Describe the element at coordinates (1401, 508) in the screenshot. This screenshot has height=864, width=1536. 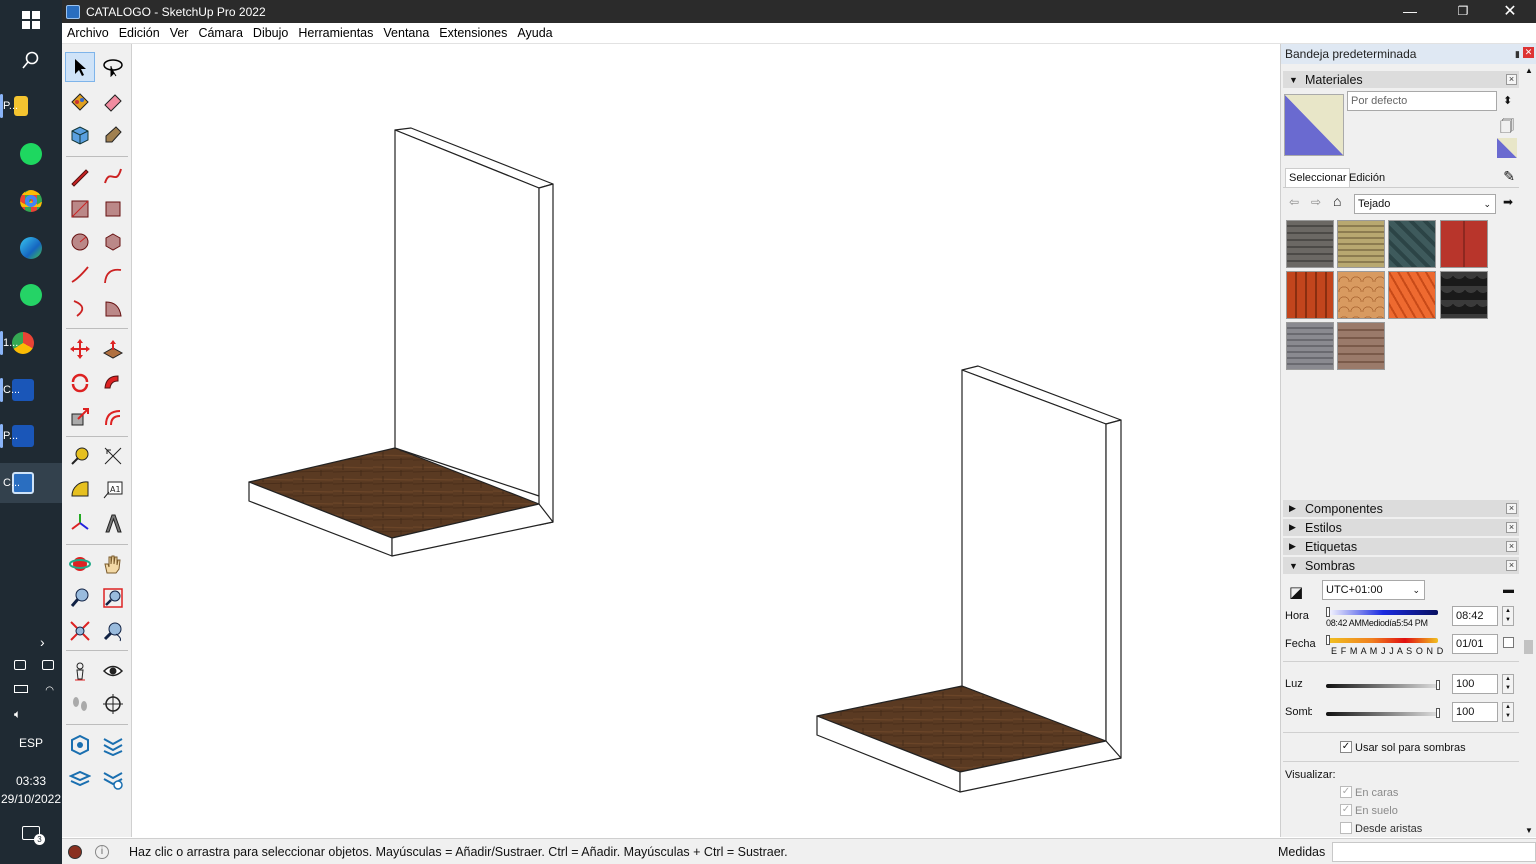
I see `componentes-header: ▶ Componentes ×` at that location.